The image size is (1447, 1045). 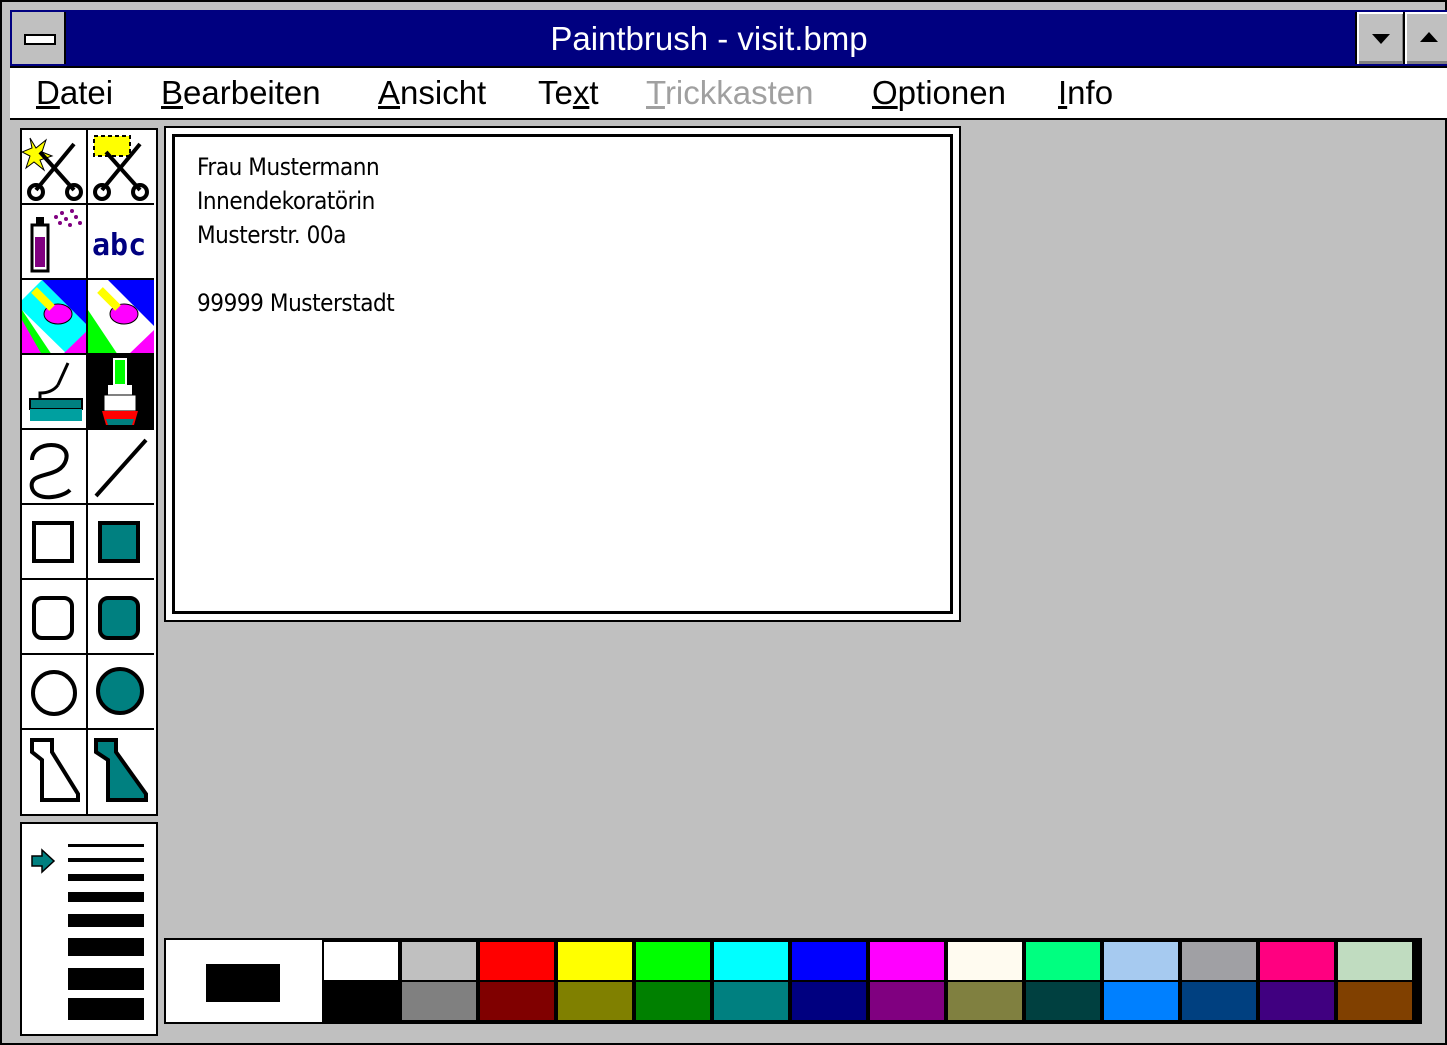 What do you see at coordinates (55, 617) in the screenshot?
I see `rounded-rectangle-icon` at bounding box center [55, 617].